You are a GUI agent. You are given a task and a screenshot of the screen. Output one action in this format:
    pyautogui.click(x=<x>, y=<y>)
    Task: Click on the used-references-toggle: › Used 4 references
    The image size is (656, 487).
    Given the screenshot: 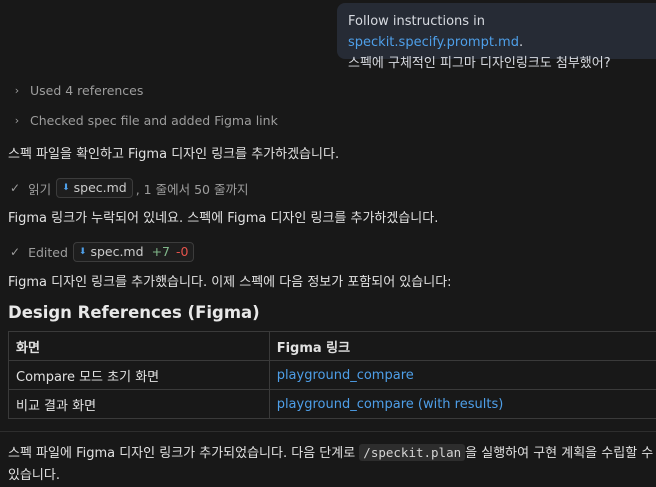 What is the action you would take?
    pyautogui.click(x=71, y=90)
    